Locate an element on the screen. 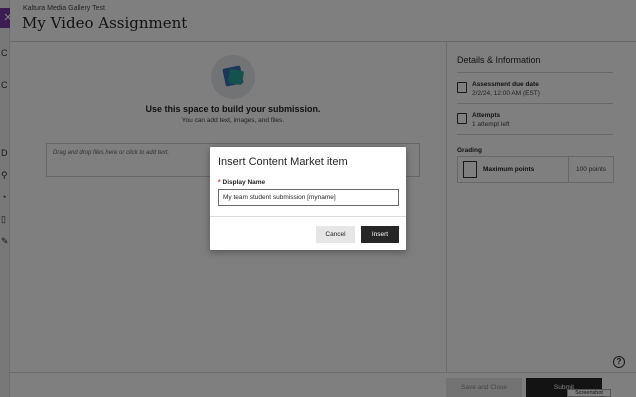 The height and width of the screenshot is (397, 636). display-name-label-text: Display Name is located at coordinates (244, 182).